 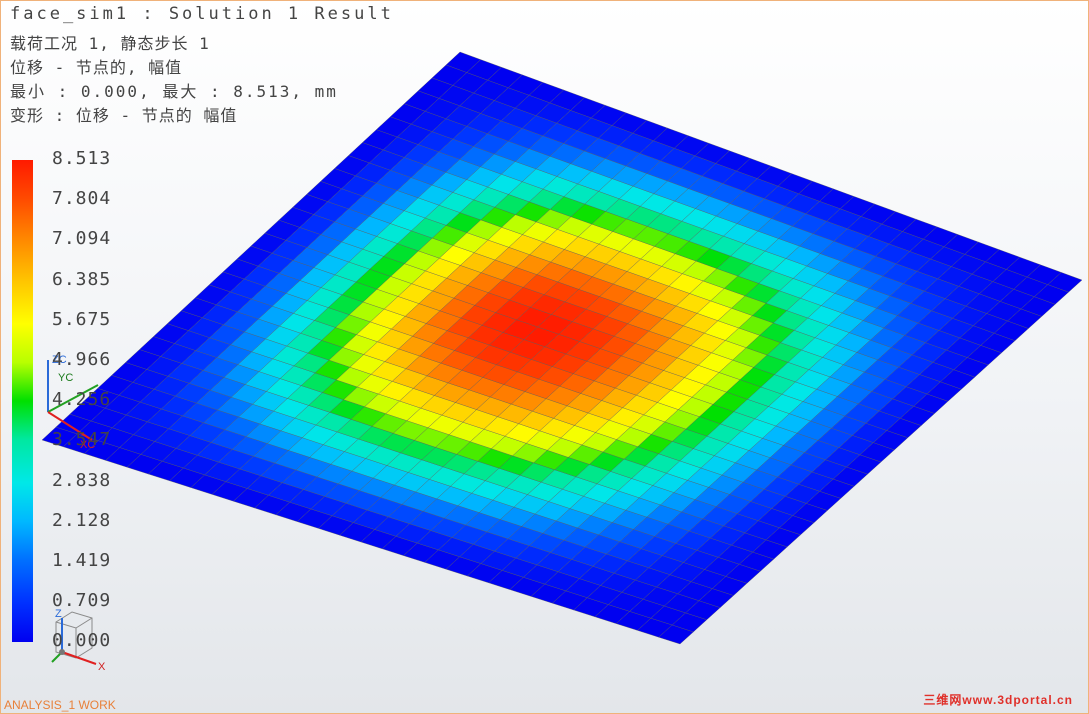 What do you see at coordinates (82, 440) in the screenshot?
I see `legend-label: 3.547` at bounding box center [82, 440].